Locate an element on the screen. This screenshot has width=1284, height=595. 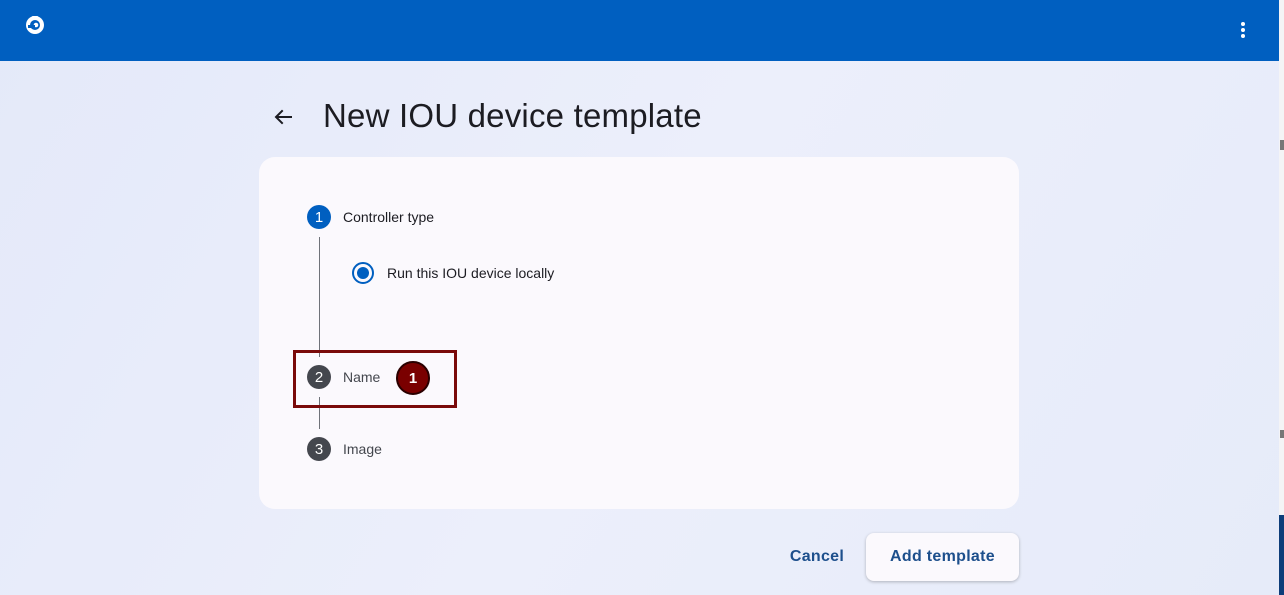
arrow-back-icon is located at coordinates (283, 117).